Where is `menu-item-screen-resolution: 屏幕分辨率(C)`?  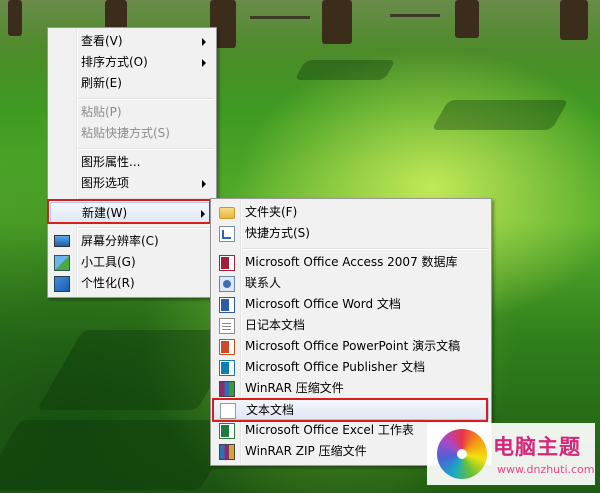
menu-item-screen-resolution: 屏幕分辨率(C) is located at coordinates (132, 241).